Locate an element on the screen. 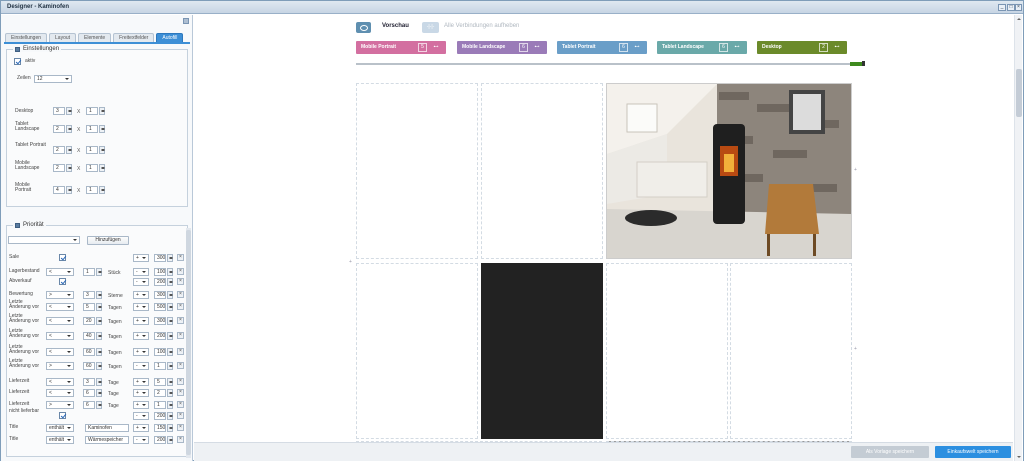 This screenshot has width=1024, height=461. score-input: 150 is located at coordinates (160, 428).